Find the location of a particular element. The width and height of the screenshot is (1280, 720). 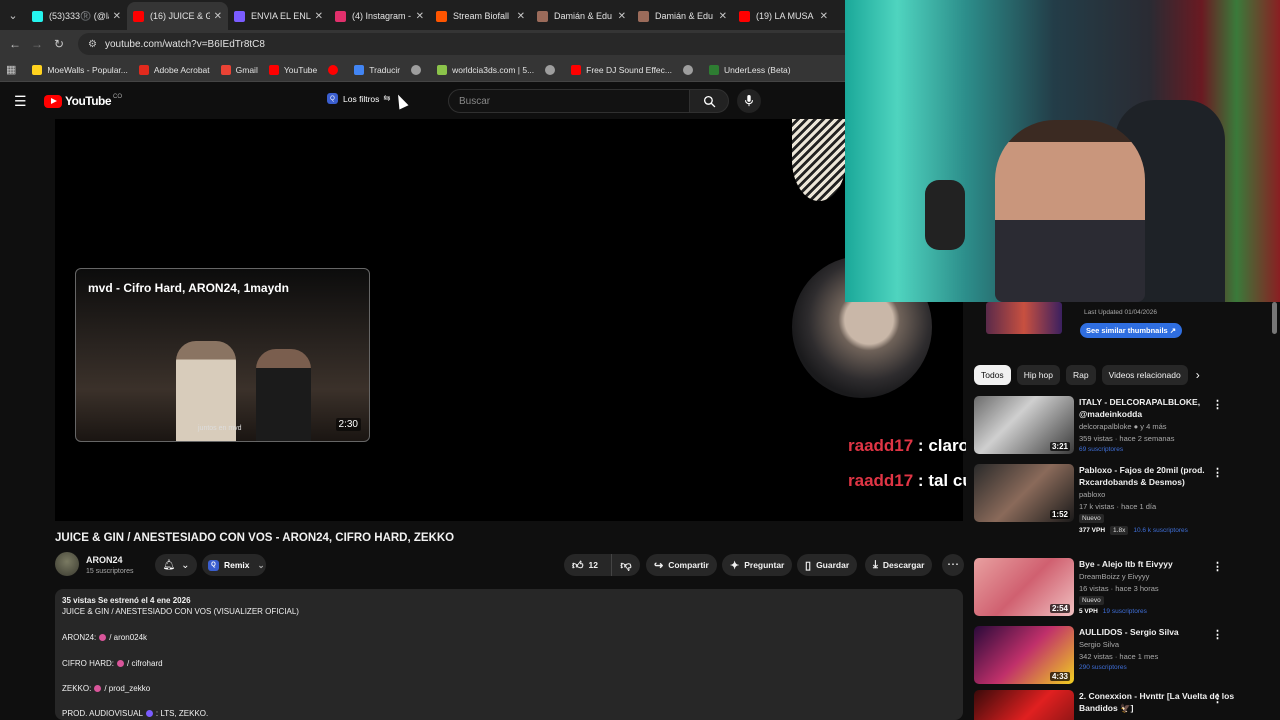

channel-name: Sergio Silva is located at coordinates (1169, 644).